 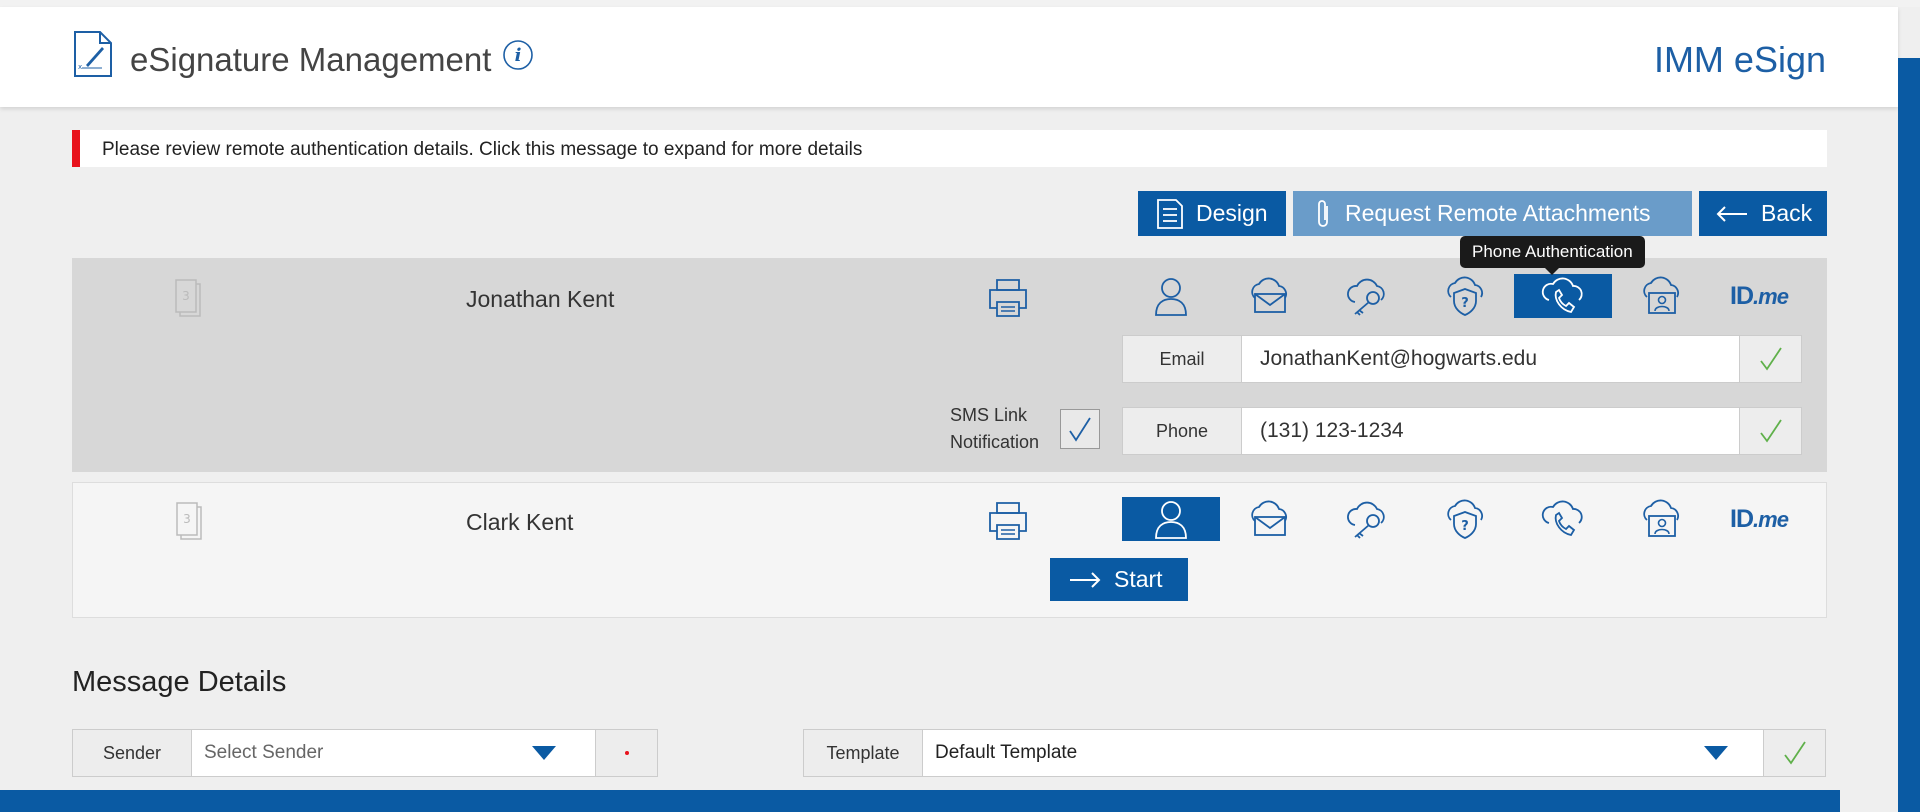 What do you see at coordinates (1085, 579) in the screenshot?
I see `arrow-right-icon` at bounding box center [1085, 579].